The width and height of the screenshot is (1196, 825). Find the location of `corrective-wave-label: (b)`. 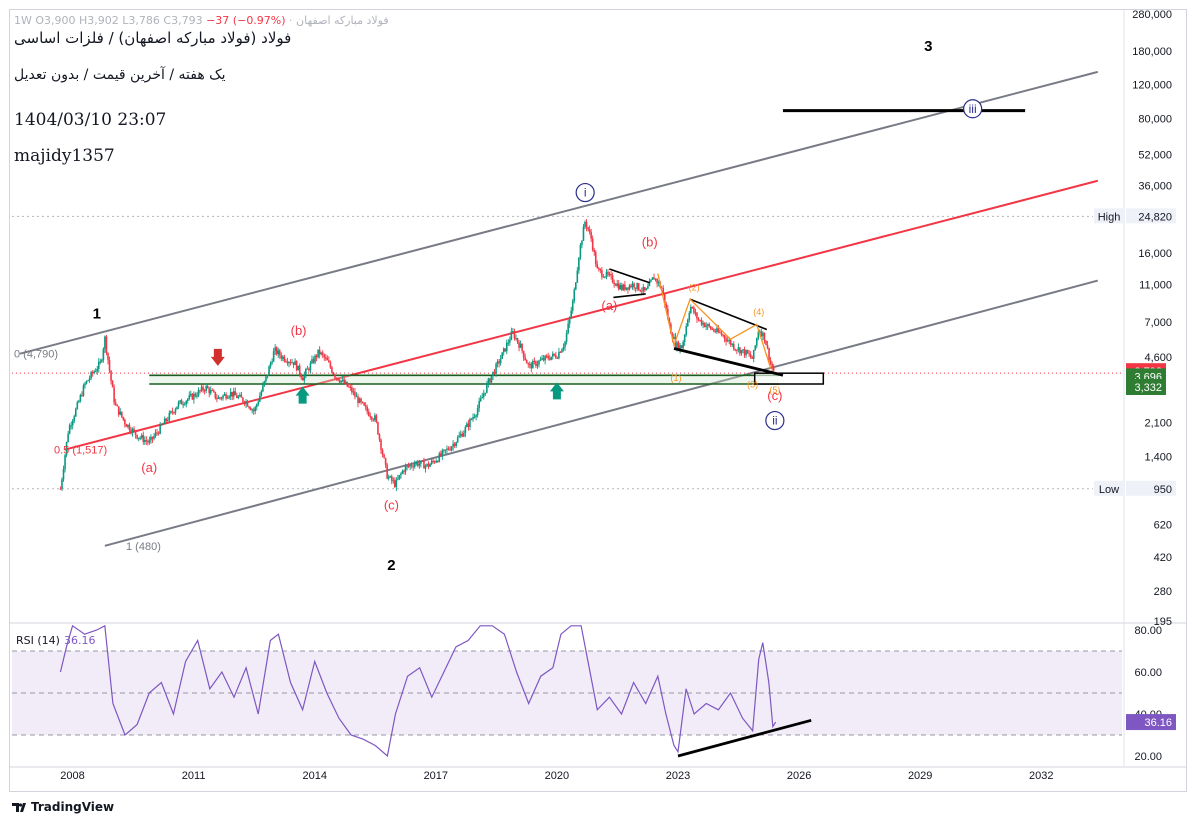

corrective-wave-label: (b) is located at coordinates (299, 330).